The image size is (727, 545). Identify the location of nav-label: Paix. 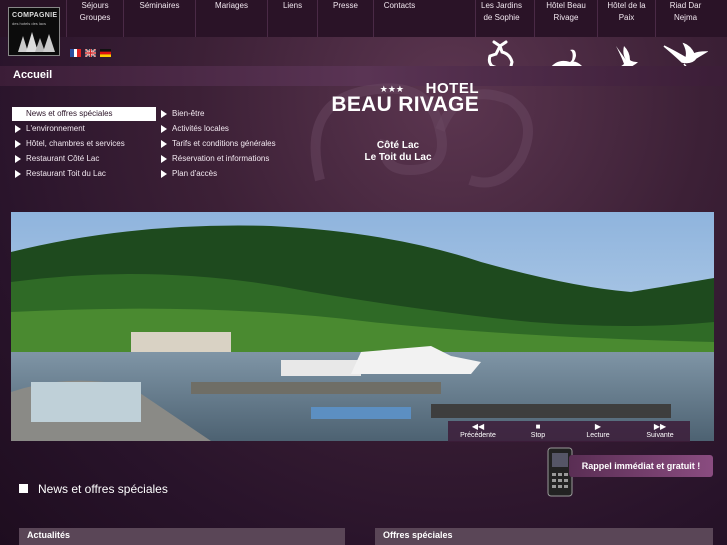
(626, 17).